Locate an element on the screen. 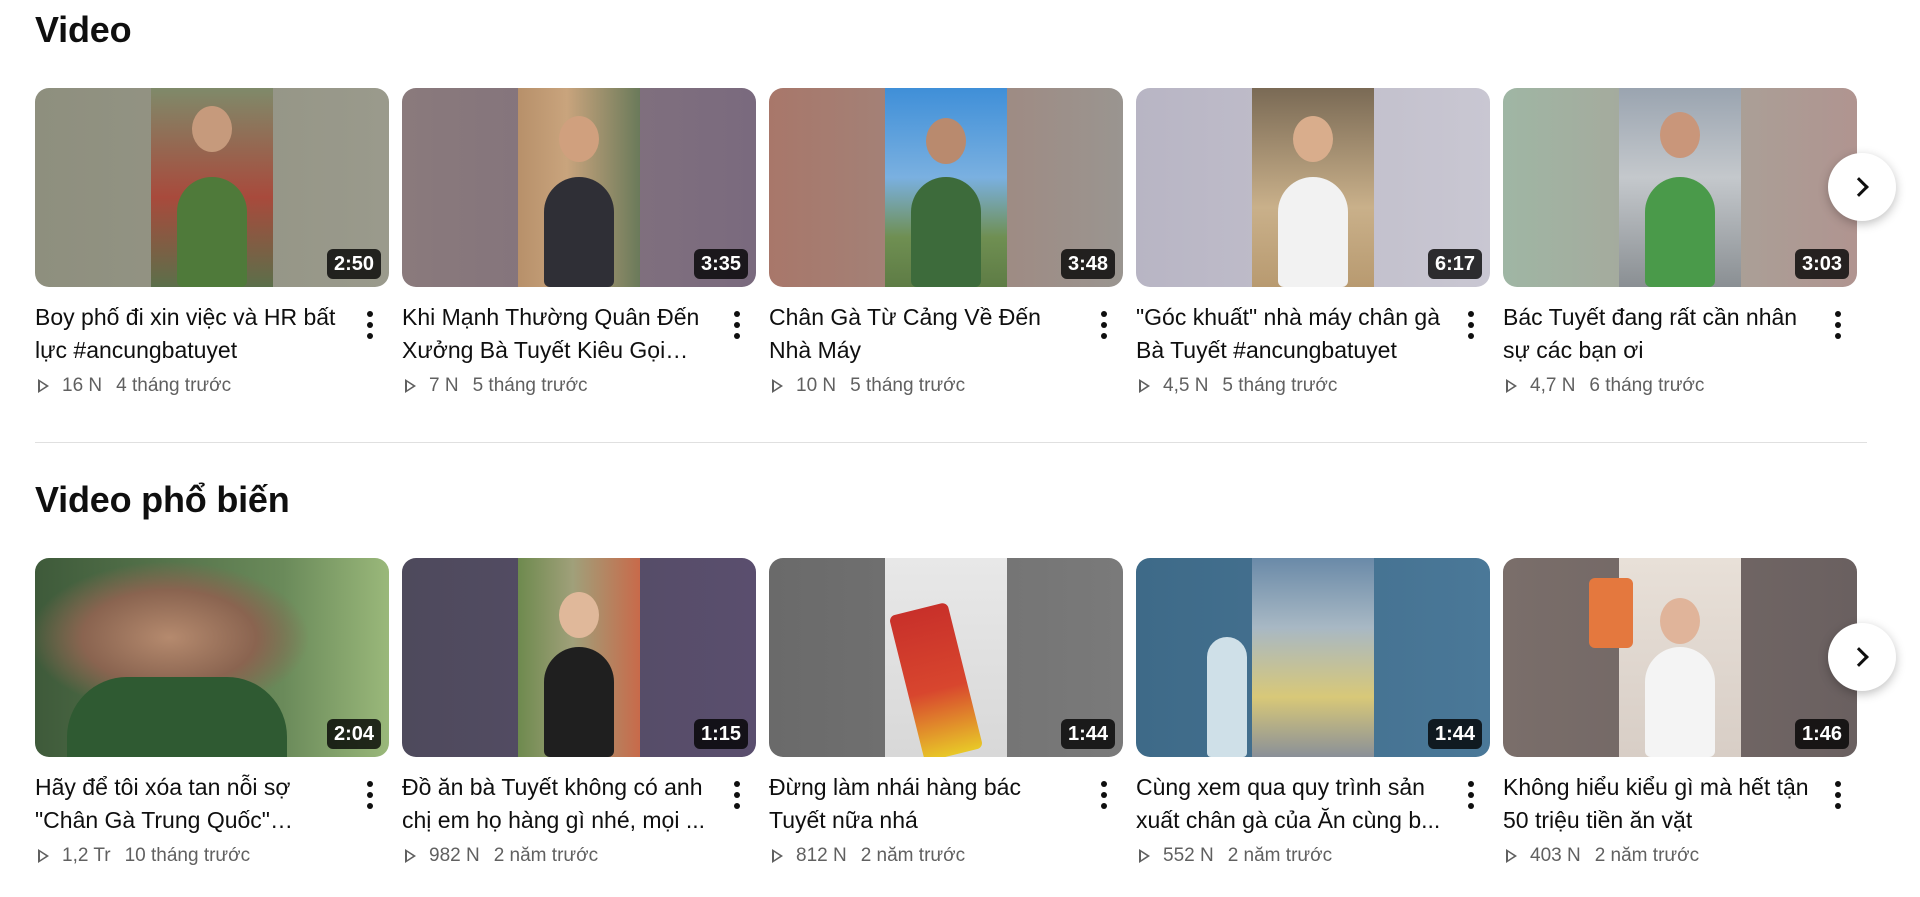 Image resolution: width=1920 pixels, height=897 pixels. view-count: 10 N is located at coordinates (816, 385).